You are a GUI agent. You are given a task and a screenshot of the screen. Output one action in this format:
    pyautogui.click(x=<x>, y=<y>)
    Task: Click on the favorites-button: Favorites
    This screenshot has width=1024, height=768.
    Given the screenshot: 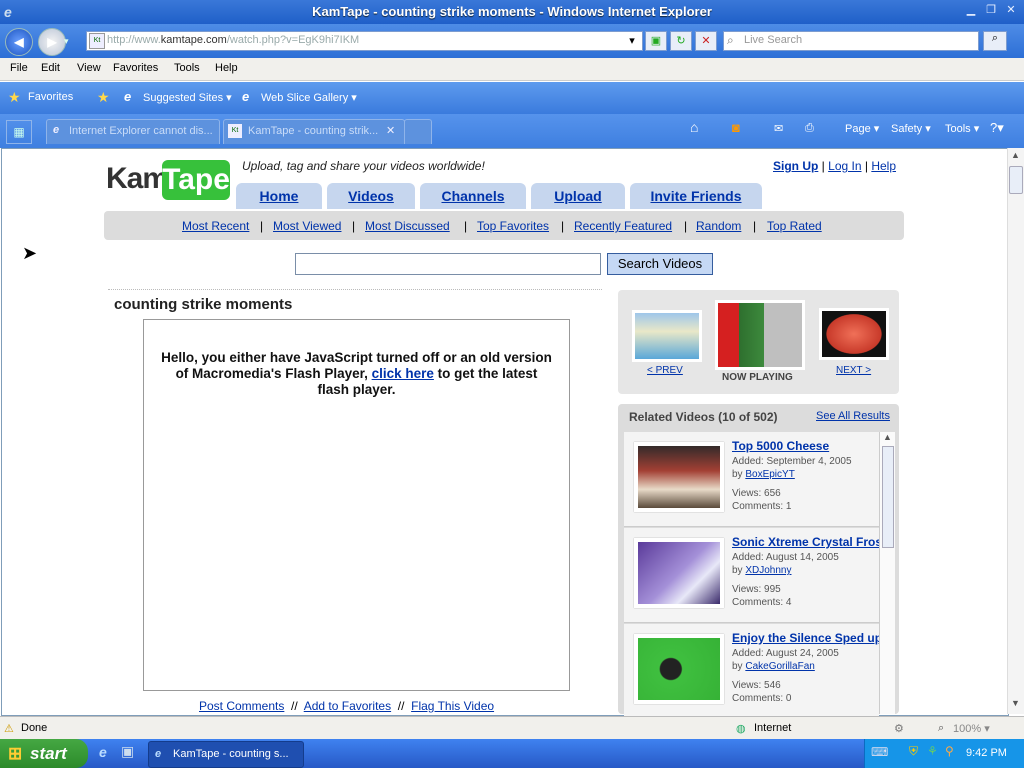 What is the action you would take?
    pyautogui.click(x=50, y=97)
    